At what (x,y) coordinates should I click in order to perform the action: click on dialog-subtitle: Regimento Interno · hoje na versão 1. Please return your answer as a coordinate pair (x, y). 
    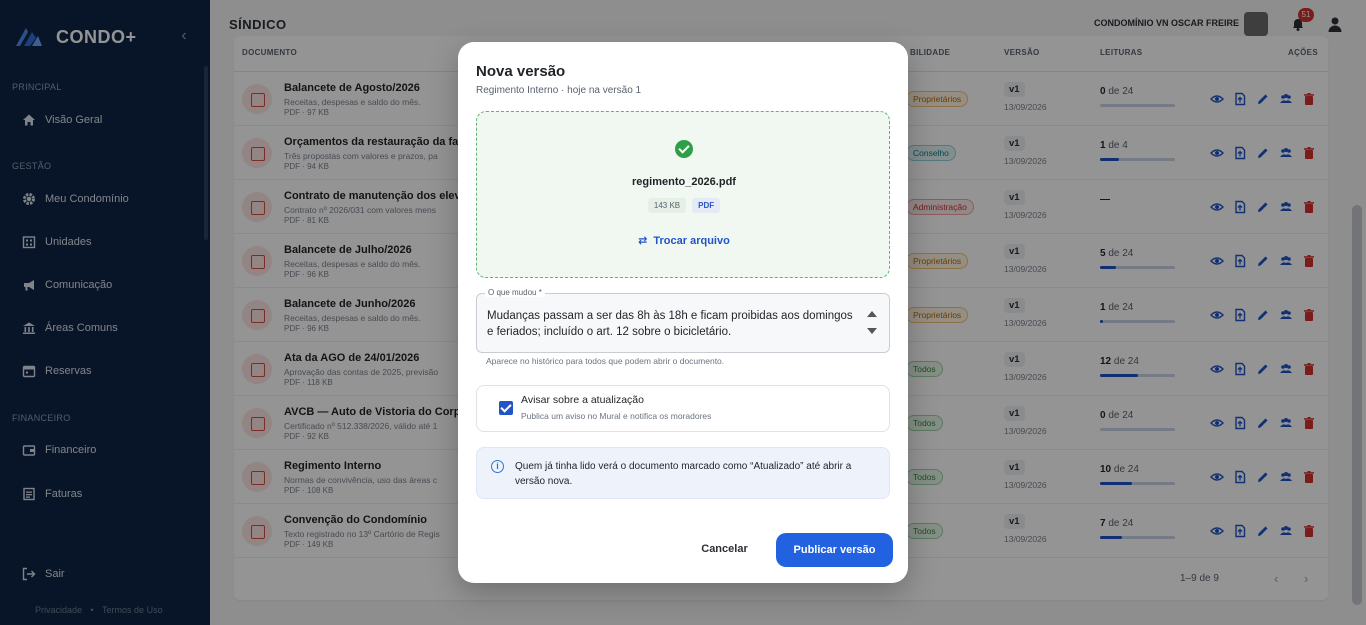
    Looking at the image, I should click on (559, 90).